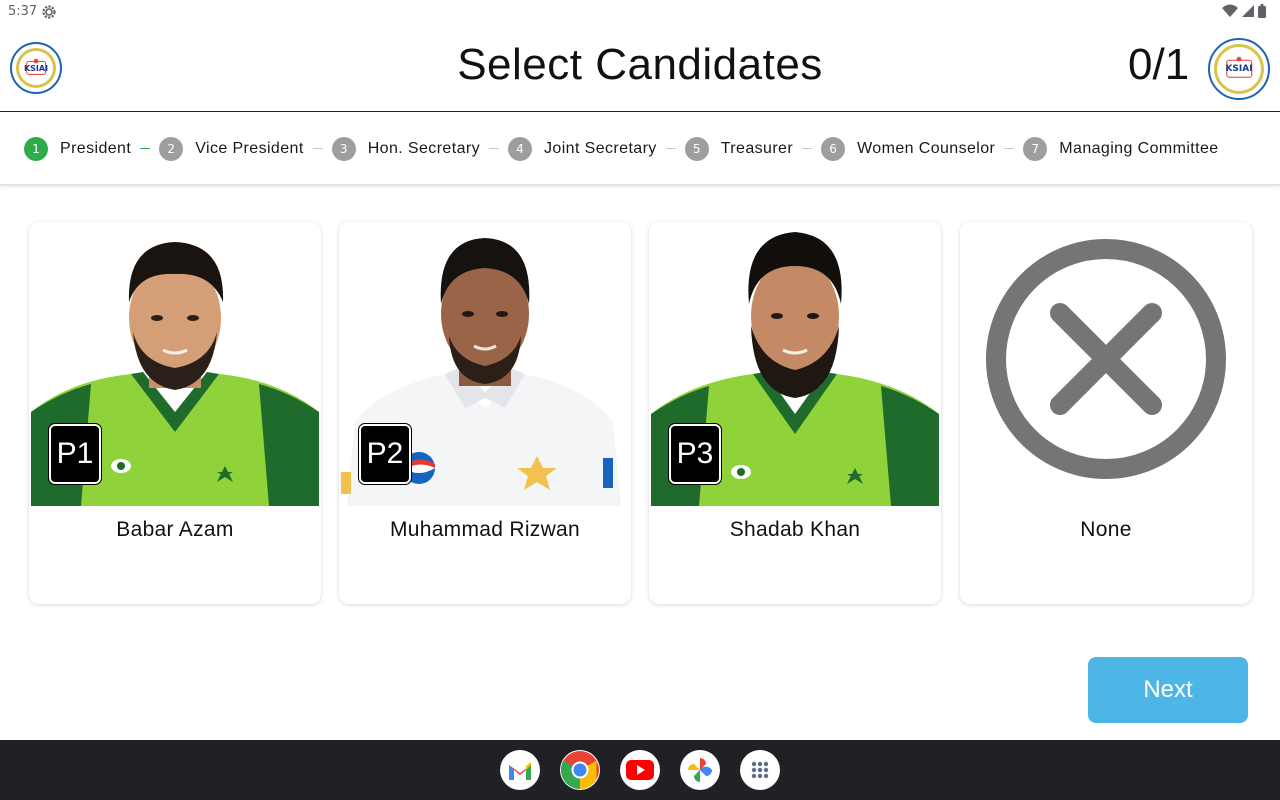 The width and height of the screenshot is (1280, 800). I want to click on step-label: Vice President, so click(249, 148).